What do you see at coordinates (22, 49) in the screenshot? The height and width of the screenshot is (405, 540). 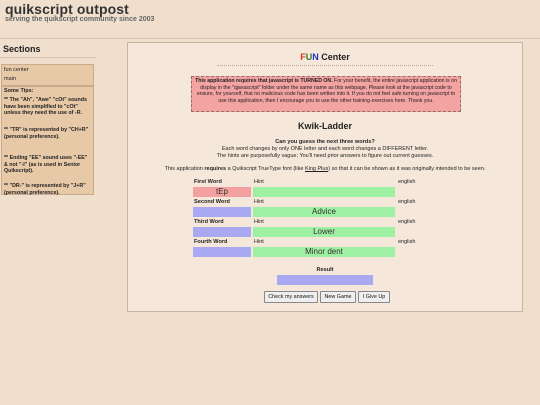 I see `sidebar-title: Sections` at bounding box center [22, 49].